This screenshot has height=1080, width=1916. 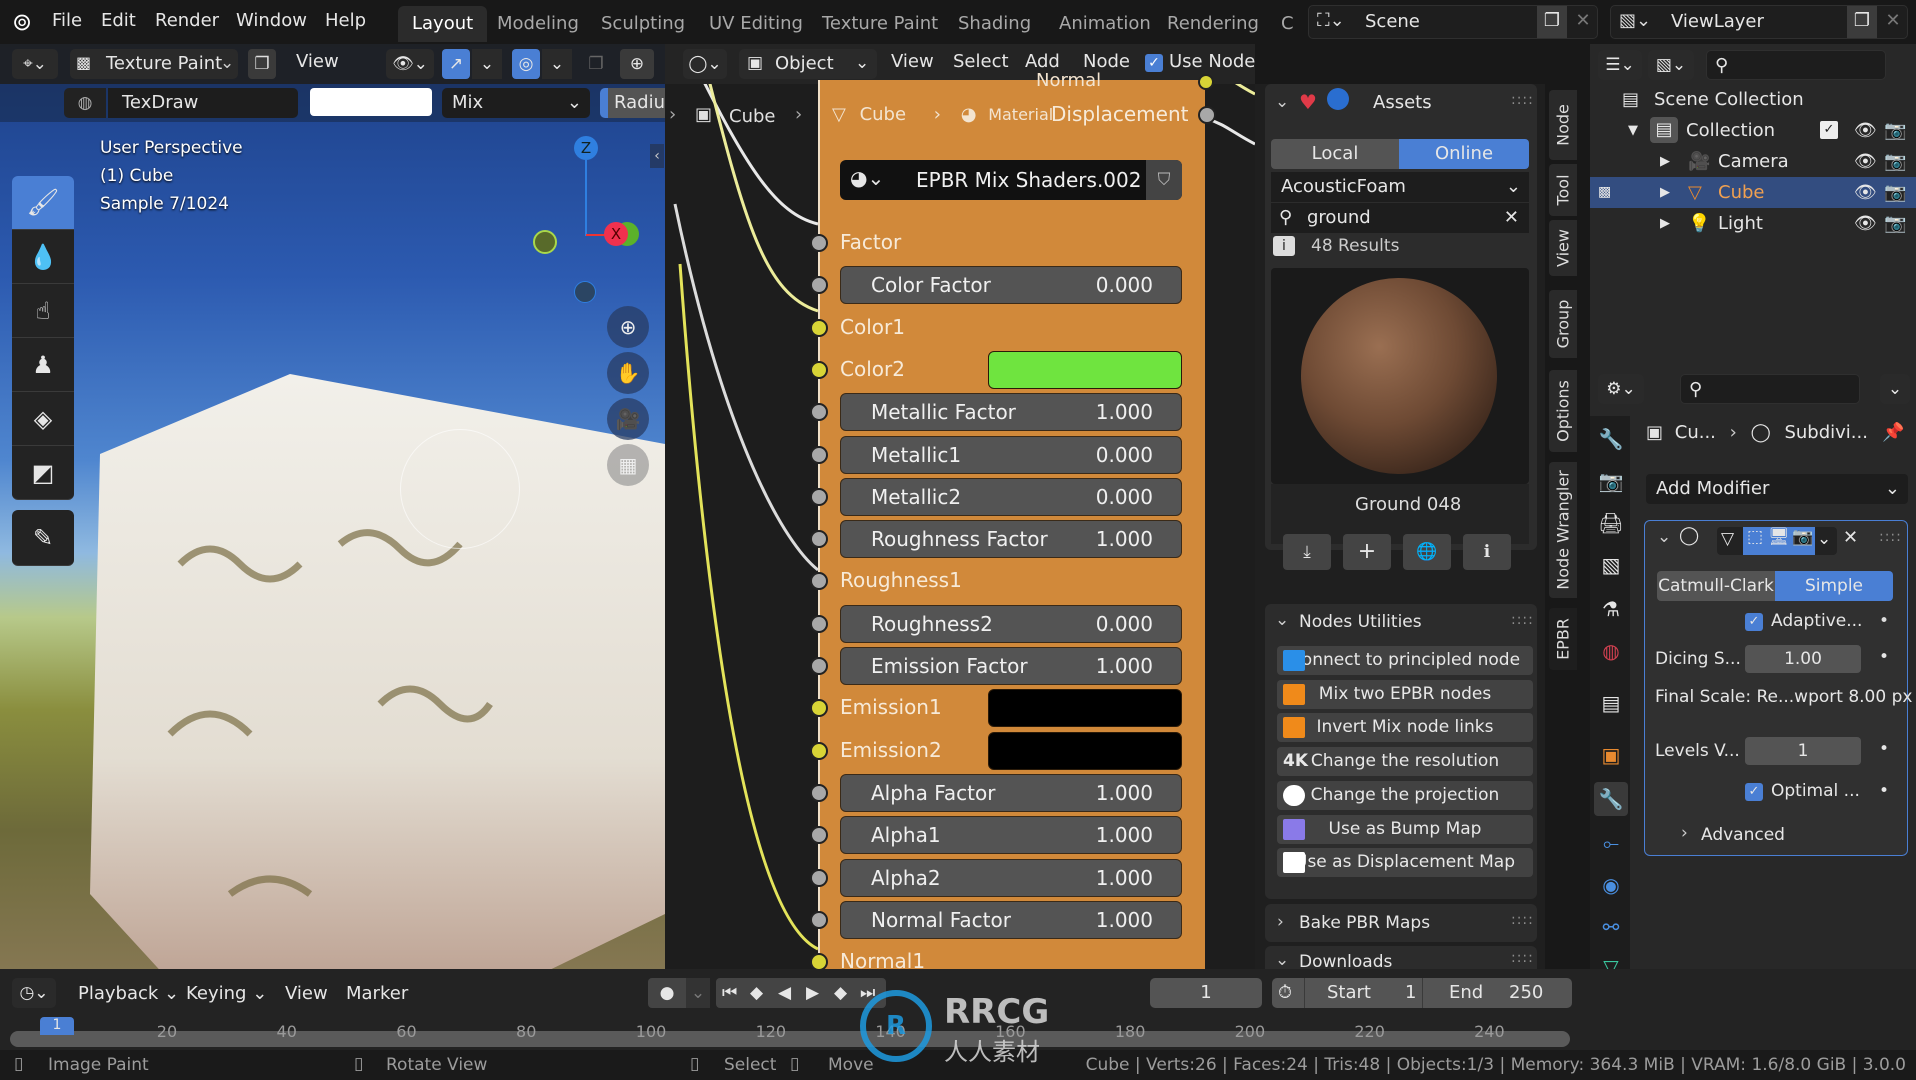 I want to click on edit-mode-toggle-icon: ▽, so click(x=1727, y=539).